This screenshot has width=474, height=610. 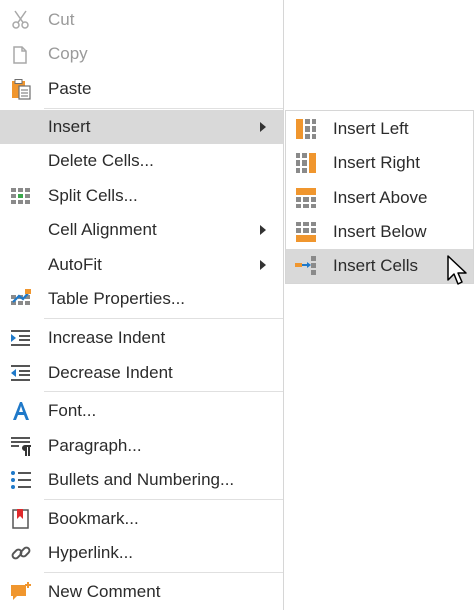 I want to click on menu-item-increase-indent: Increase Indent, so click(x=141, y=338).